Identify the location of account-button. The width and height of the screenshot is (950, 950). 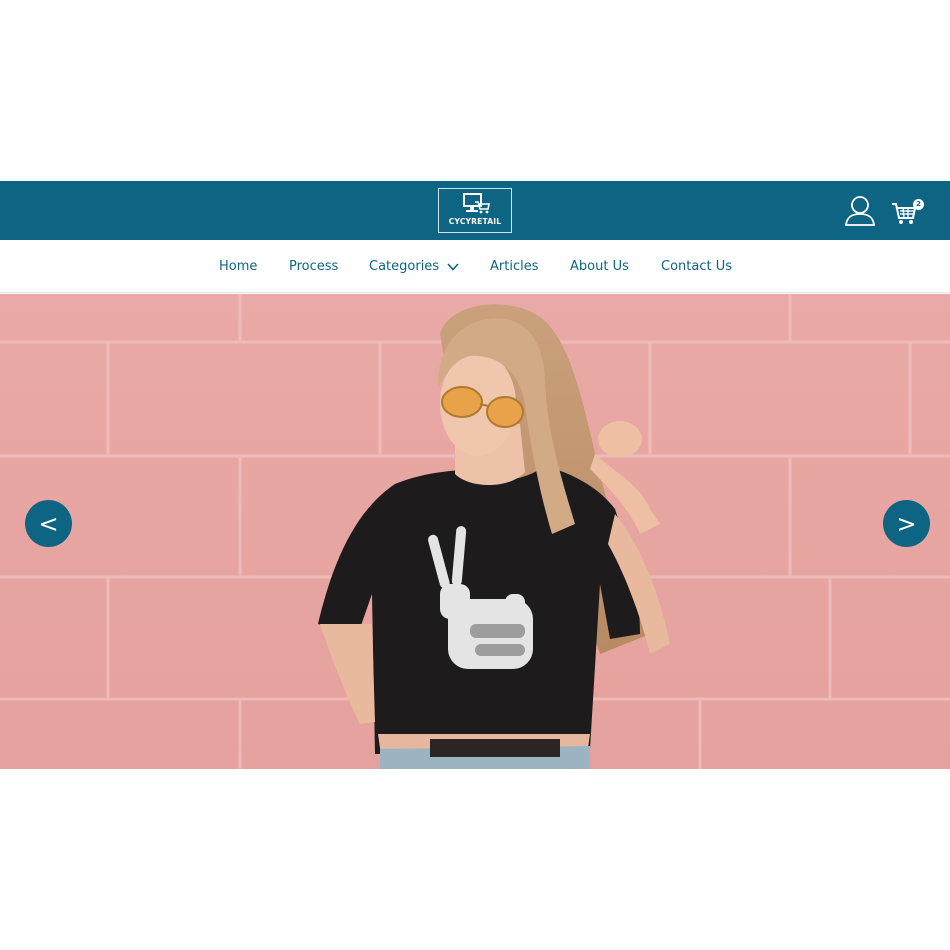
(860, 211).